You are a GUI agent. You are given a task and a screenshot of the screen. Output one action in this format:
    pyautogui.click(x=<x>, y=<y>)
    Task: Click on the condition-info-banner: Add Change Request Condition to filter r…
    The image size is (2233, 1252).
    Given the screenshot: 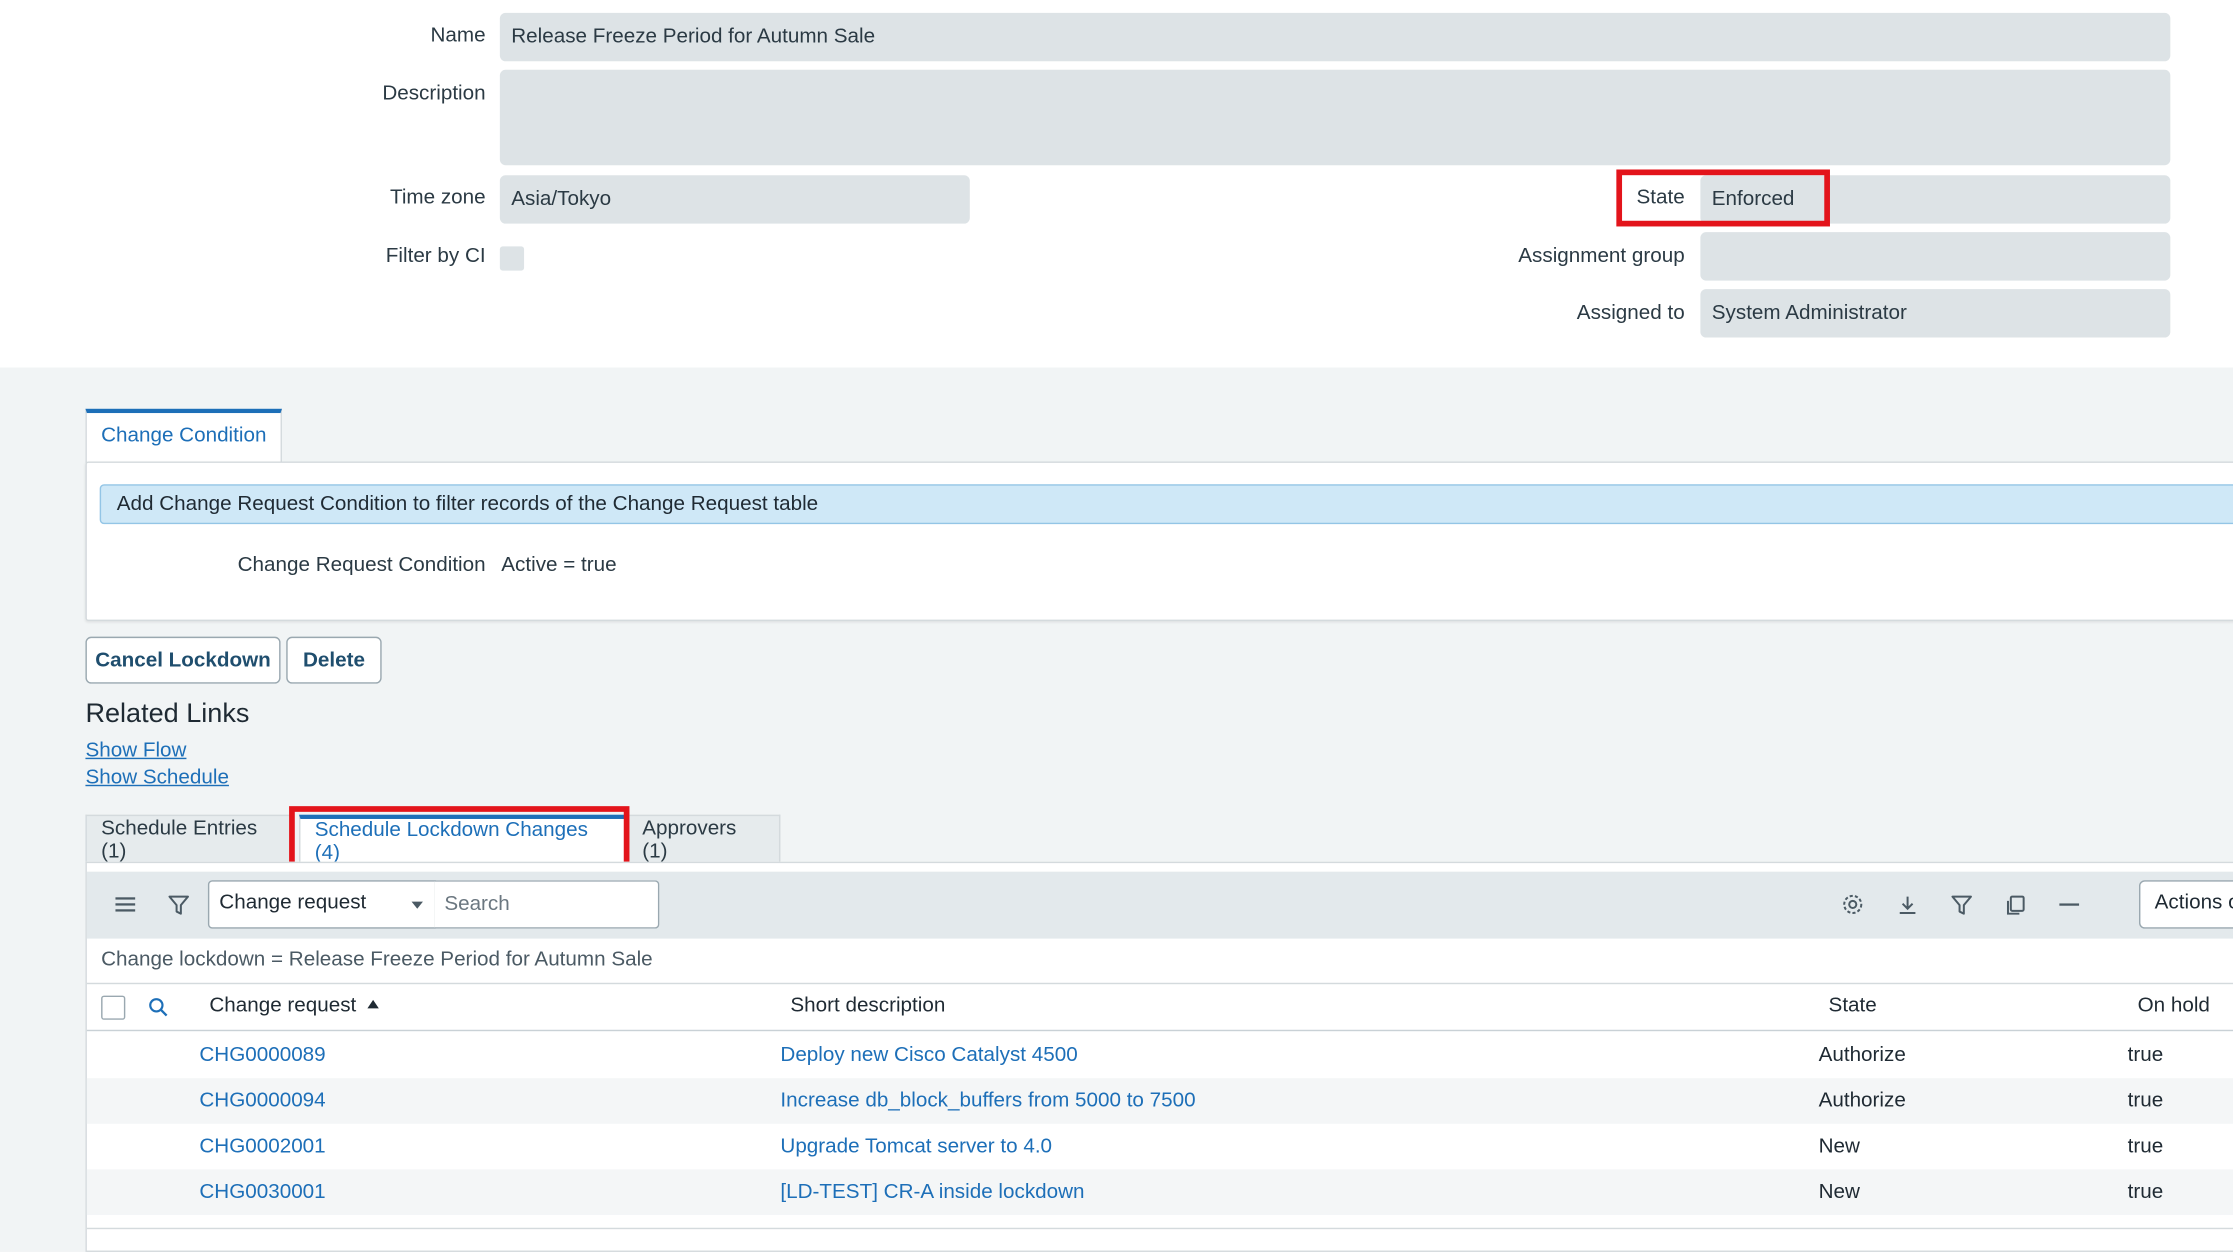 What is the action you would take?
    pyautogui.click(x=1166, y=504)
    